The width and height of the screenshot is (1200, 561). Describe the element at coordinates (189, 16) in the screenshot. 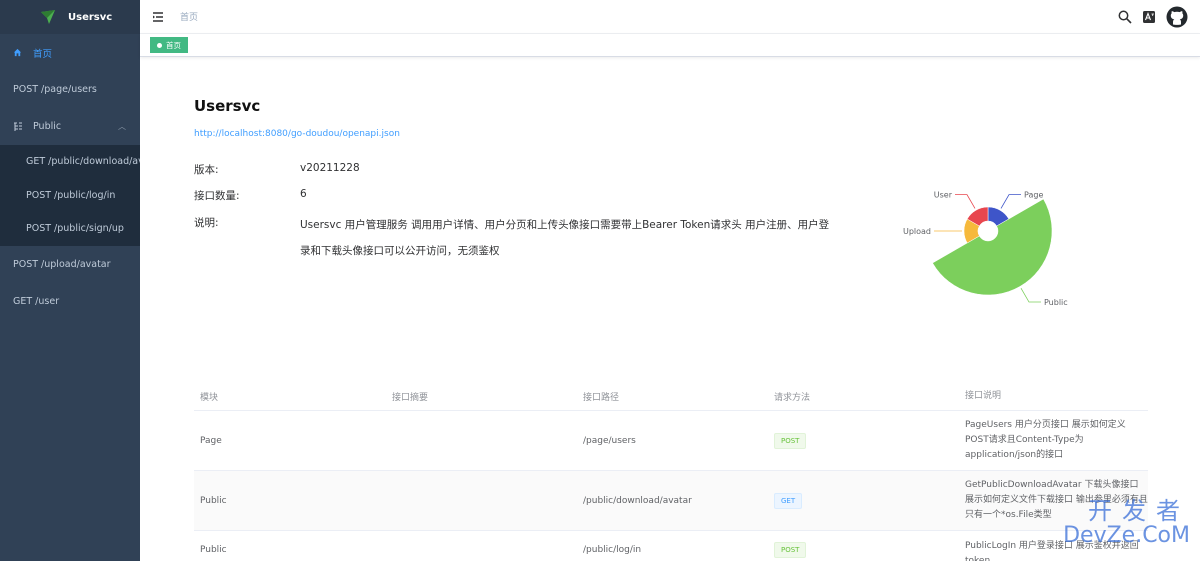

I see `breadcrumb: 首页` at that location.